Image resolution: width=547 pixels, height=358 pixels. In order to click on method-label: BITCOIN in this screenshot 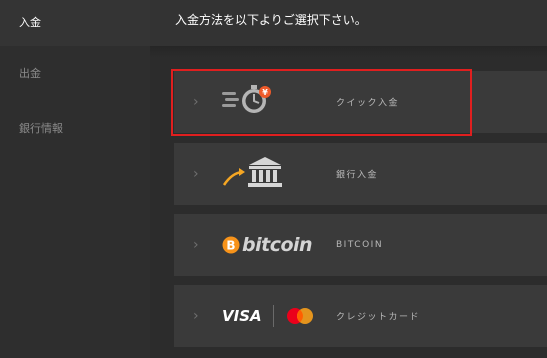, I will do `click(360, 245)`.